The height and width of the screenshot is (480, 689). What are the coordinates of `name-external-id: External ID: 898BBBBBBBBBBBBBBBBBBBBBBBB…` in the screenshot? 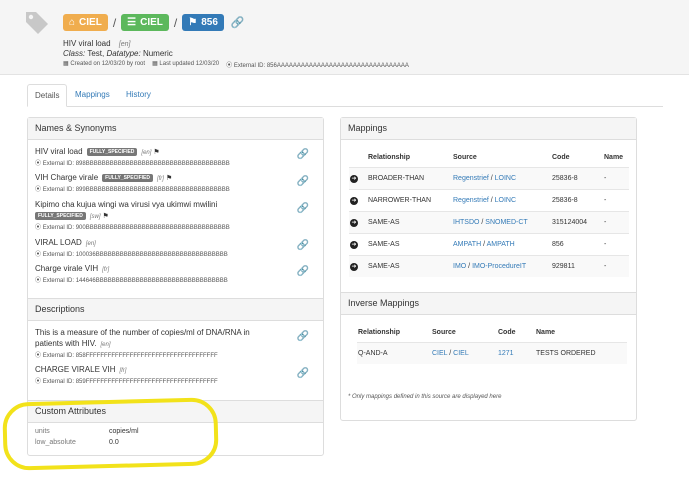 It's located at (136, 164).